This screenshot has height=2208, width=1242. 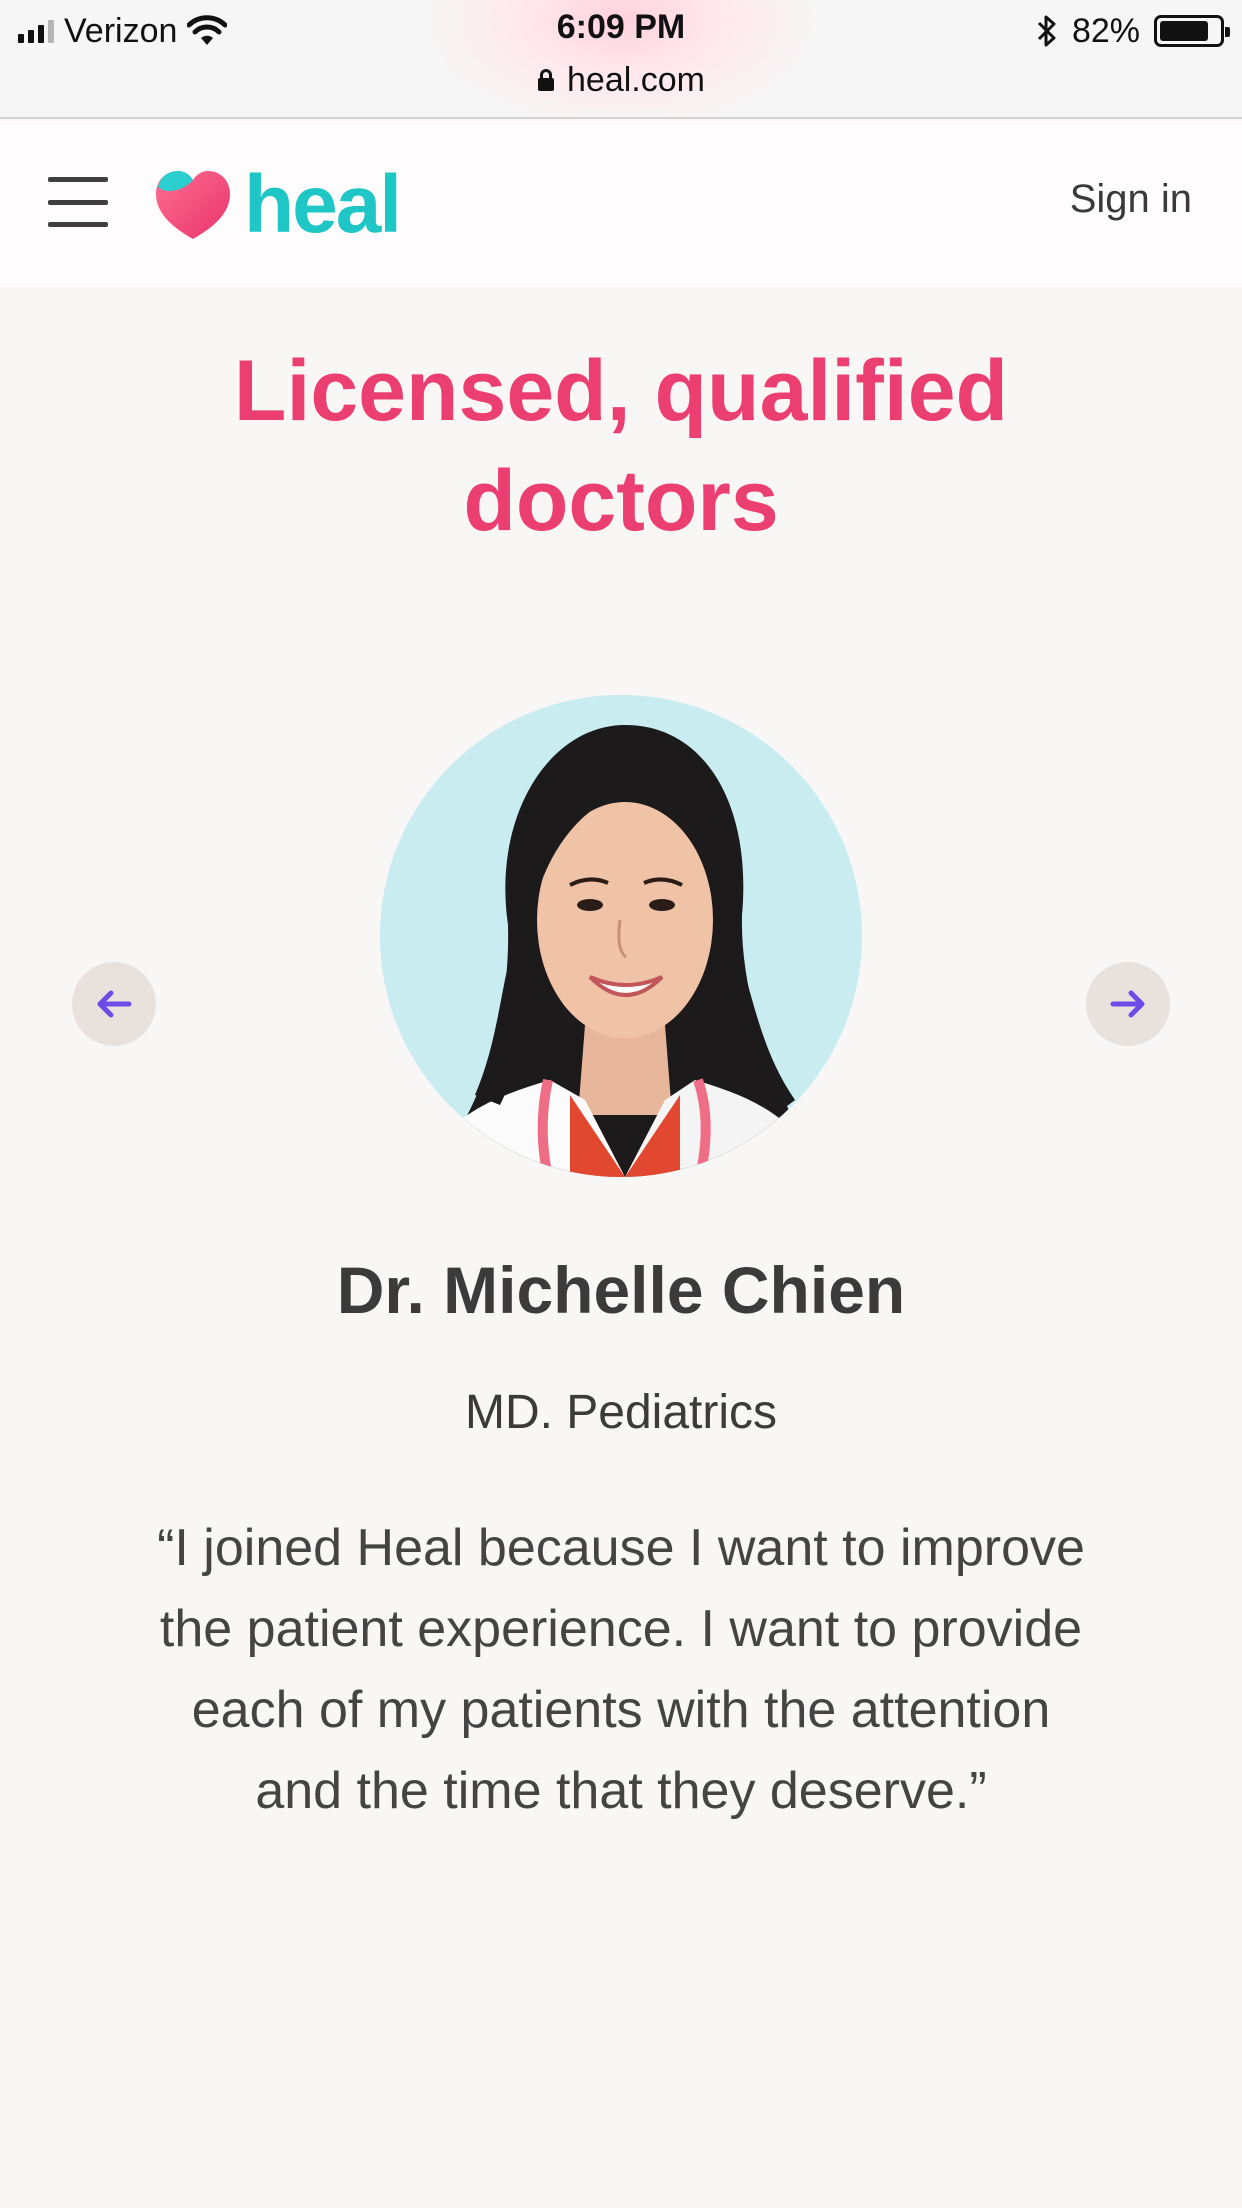 I want to click on arrow-right-icon, so click(x=1127, y=1004).